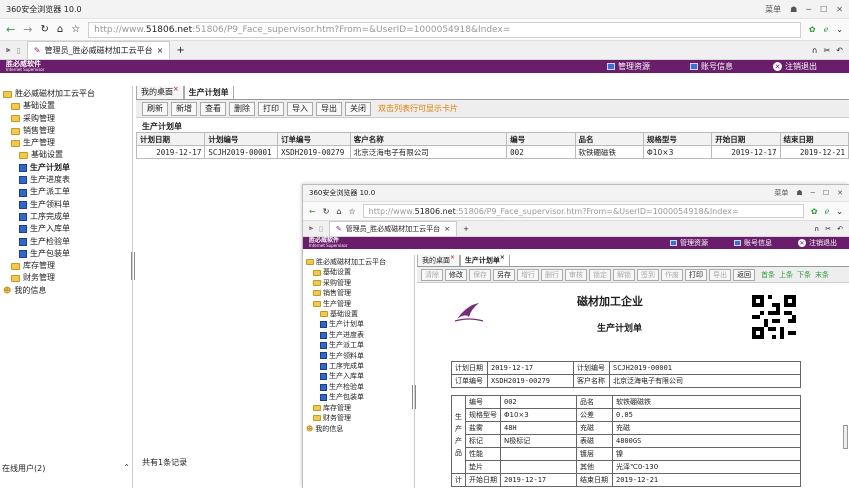 This screenshot has height=488, width=849. Describe the element at coordinates (538, 428) in the screenshot. I see `value-salt-spray: 48H` at that location.